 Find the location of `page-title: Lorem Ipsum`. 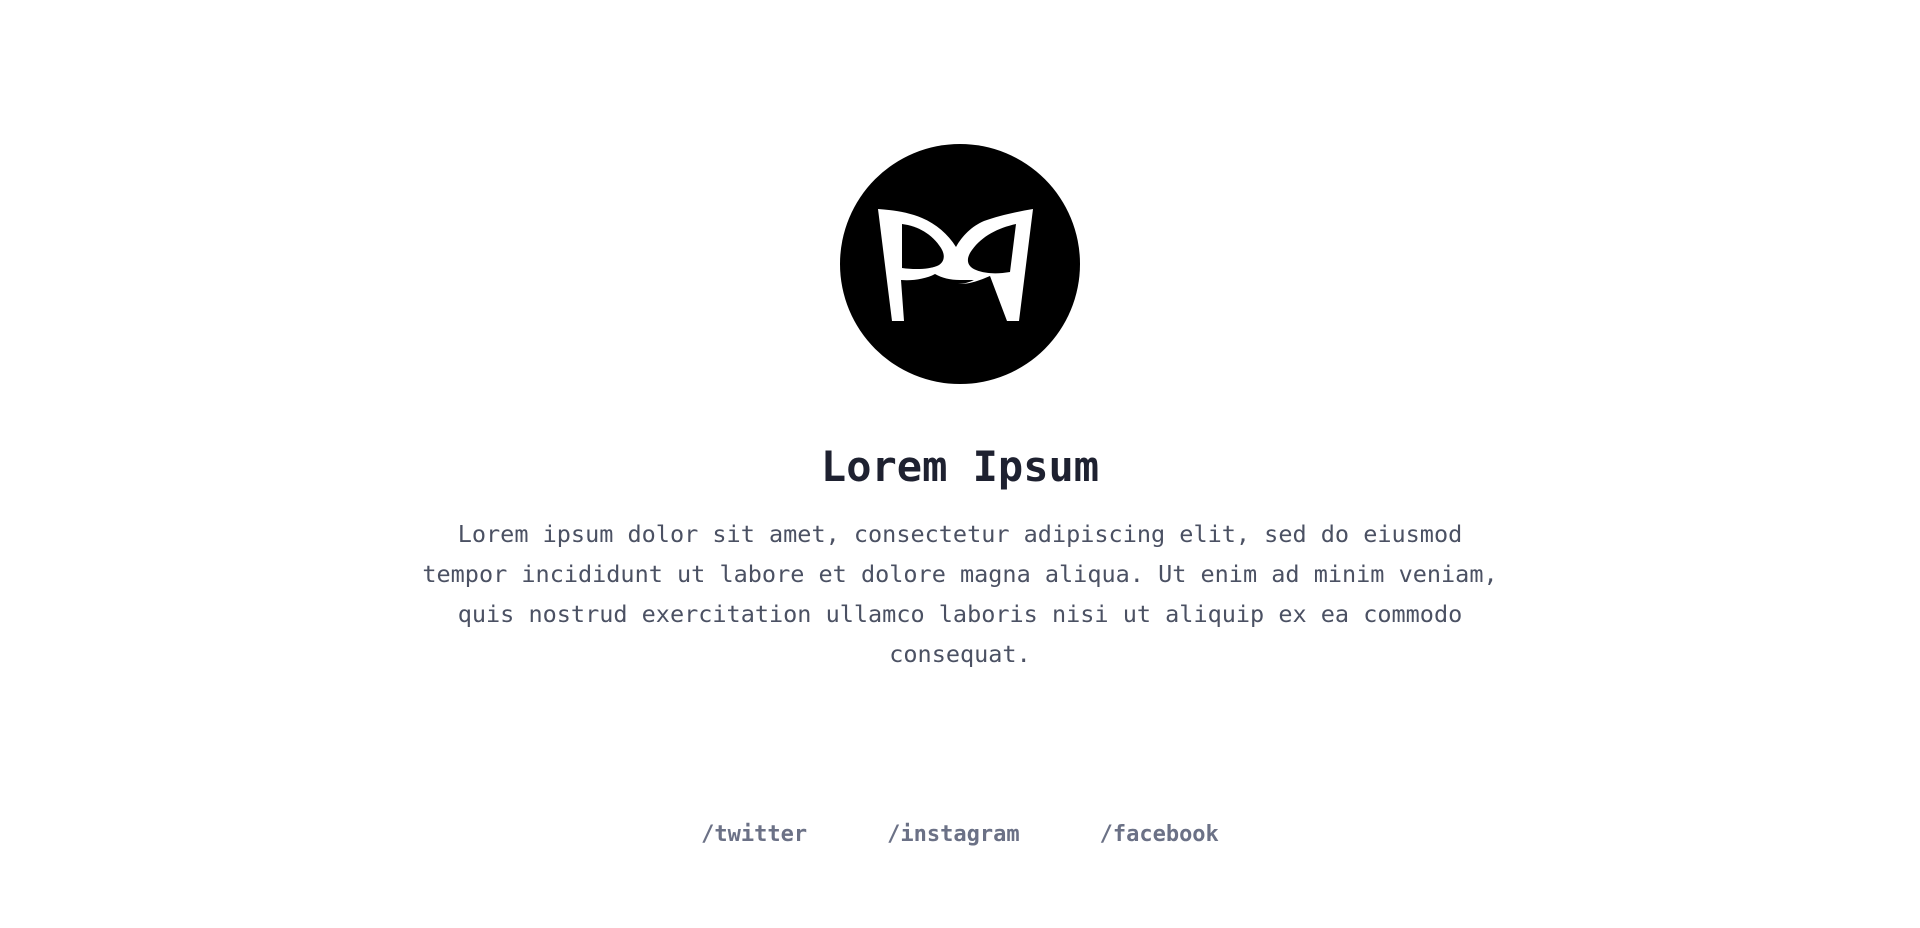

page-title: Lorem Ipsum is located at coordinates (960, 466).